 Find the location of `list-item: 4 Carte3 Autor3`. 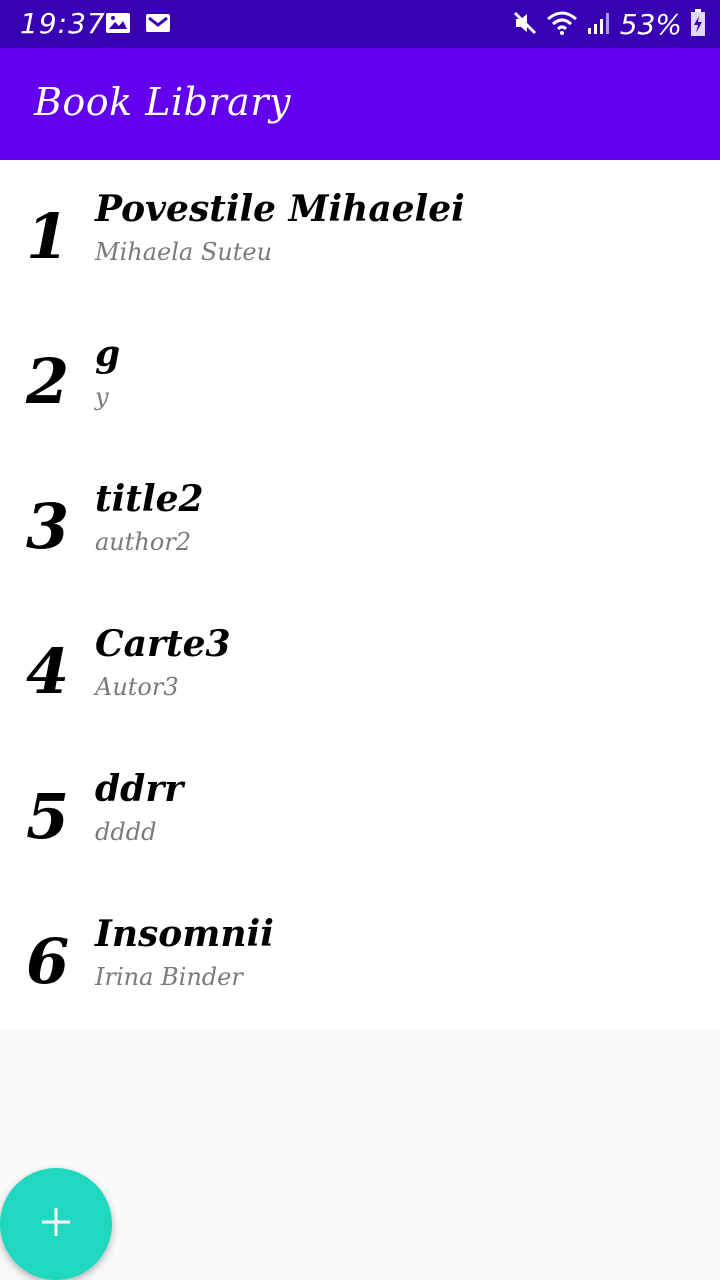

list-item: 4 Carte3 Autor3 is located at coordinates (360, 667).